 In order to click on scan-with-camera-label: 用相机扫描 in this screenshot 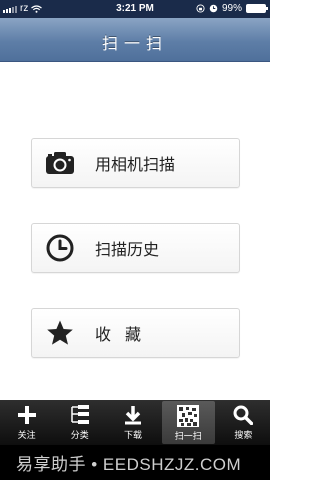, I will do `click(135, 164)`.